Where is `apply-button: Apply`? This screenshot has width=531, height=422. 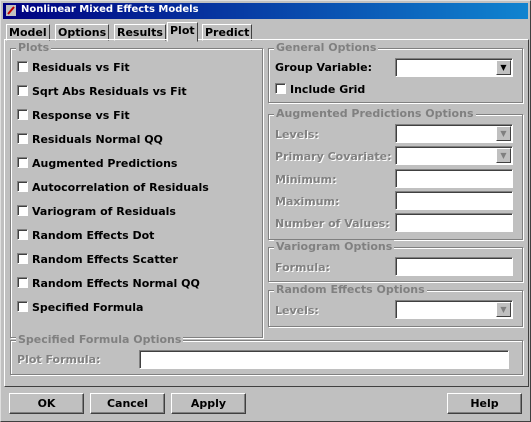 apply-button: Apply is located at coordinates (208, 403).